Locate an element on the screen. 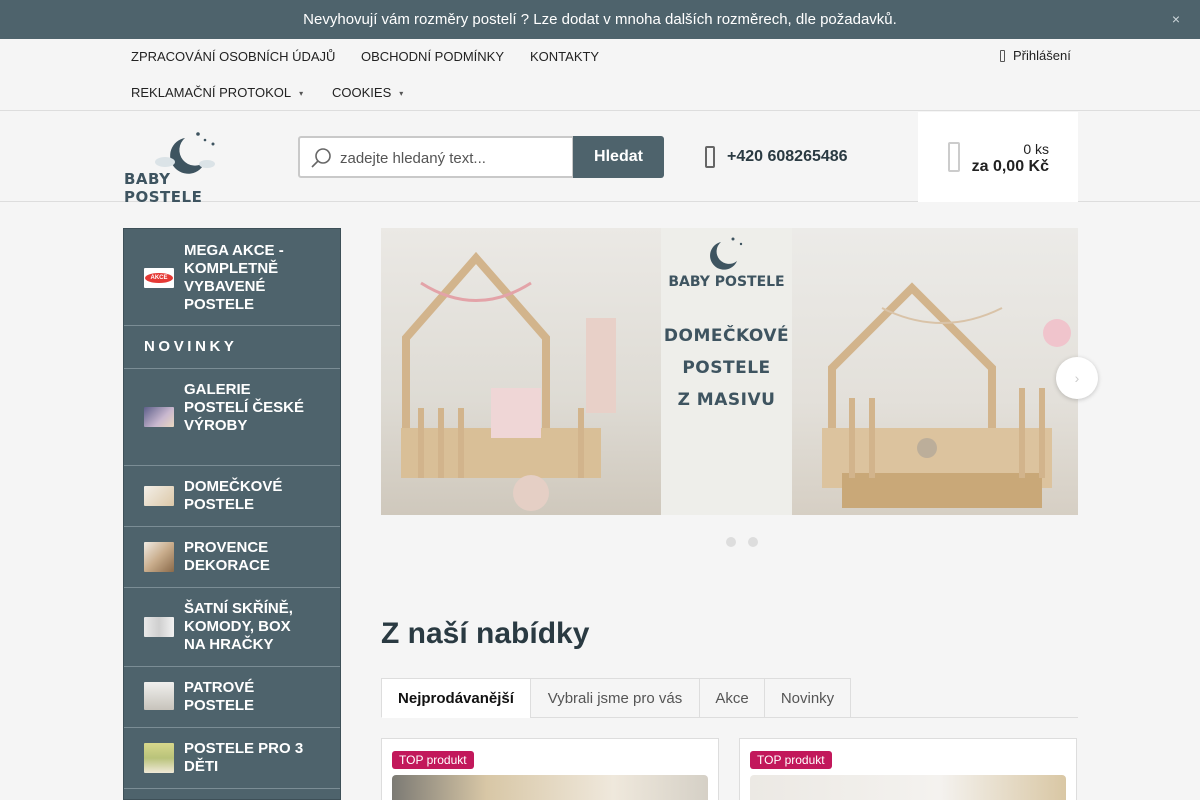 The image size is (1200, 800). tab-recommended: Vybrali jsme pro vás is located at coordinates (615, 698).